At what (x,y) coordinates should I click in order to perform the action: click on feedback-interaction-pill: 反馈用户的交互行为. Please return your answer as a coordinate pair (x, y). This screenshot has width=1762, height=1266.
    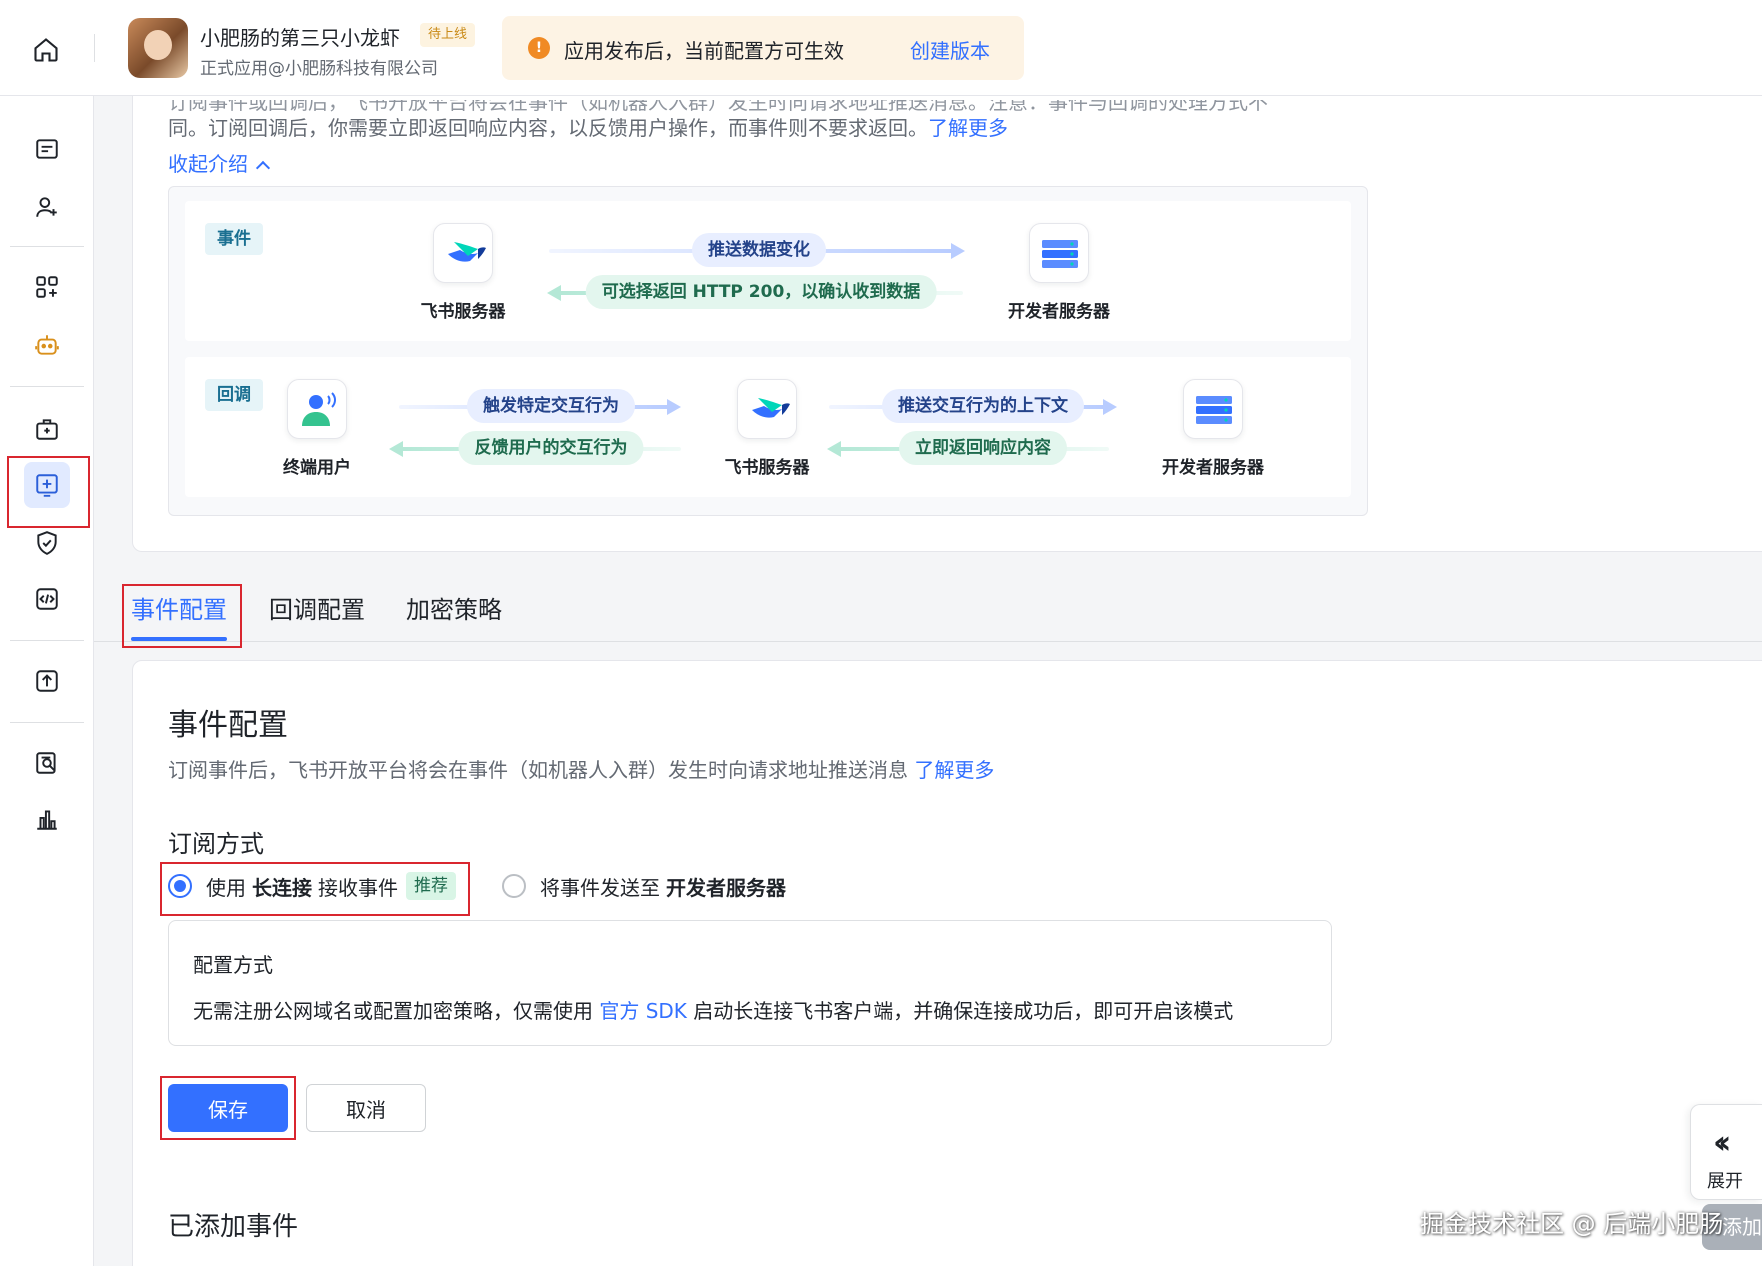
    Looking at the image, I should click on (551, 448).